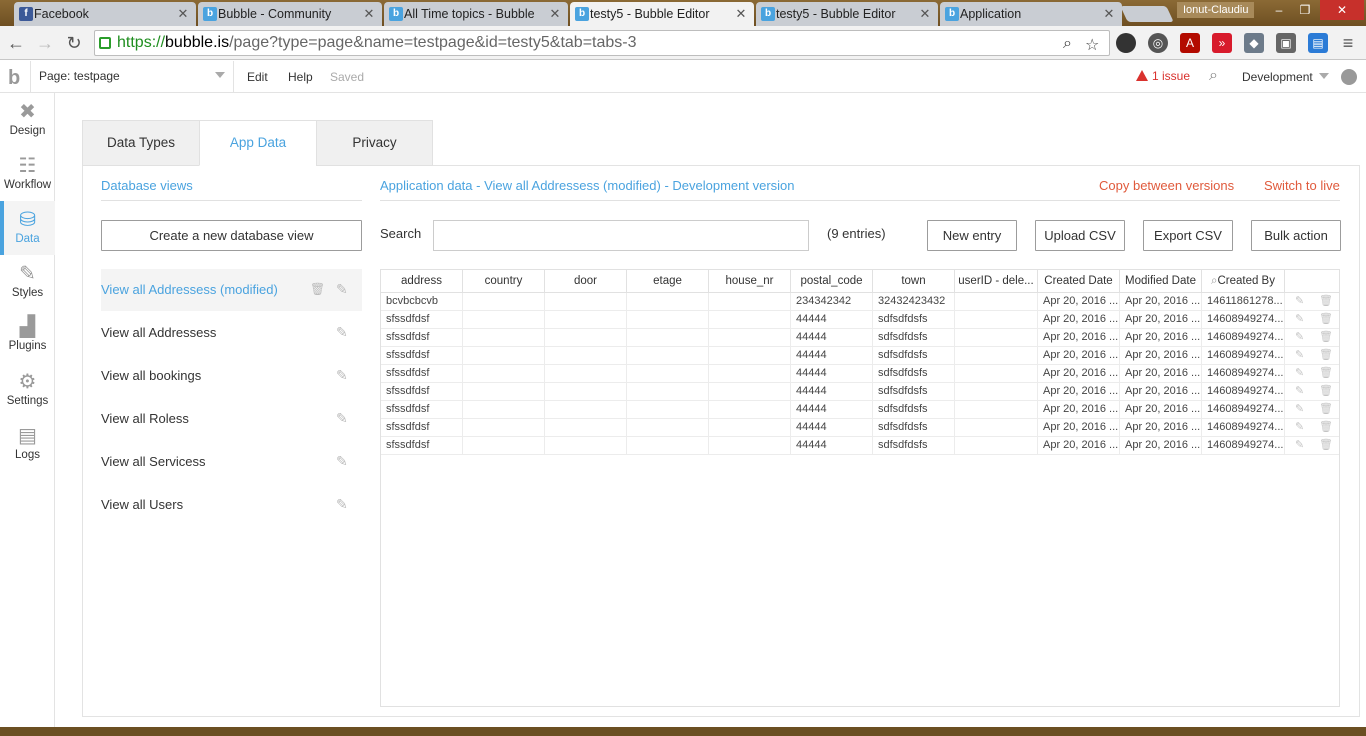  Describe the element at coordinates (1126, 43) in the screenshot. I see `extension-contrast-icon` at that location.